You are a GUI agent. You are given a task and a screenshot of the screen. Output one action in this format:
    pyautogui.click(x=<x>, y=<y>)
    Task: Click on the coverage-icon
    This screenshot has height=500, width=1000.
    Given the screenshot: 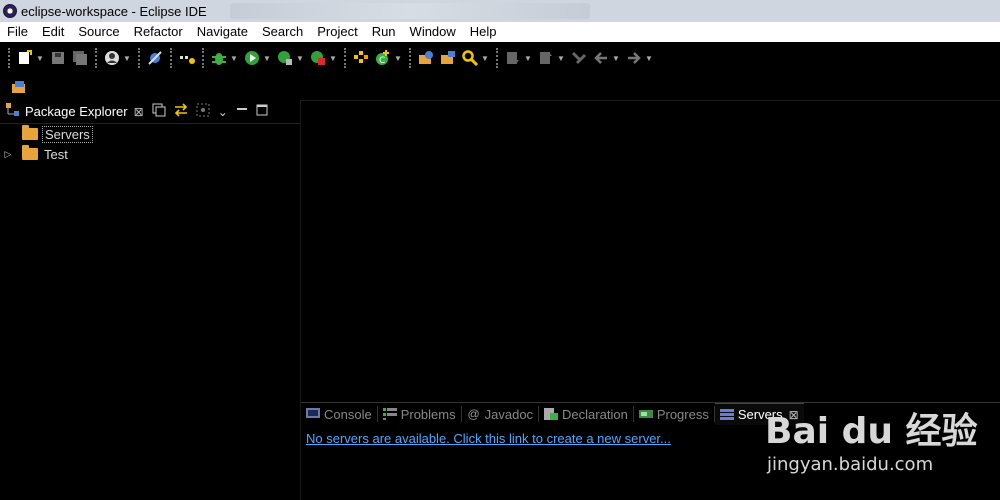 What is the action you would take?
    pyautogui.click(x=285, y=58)
    